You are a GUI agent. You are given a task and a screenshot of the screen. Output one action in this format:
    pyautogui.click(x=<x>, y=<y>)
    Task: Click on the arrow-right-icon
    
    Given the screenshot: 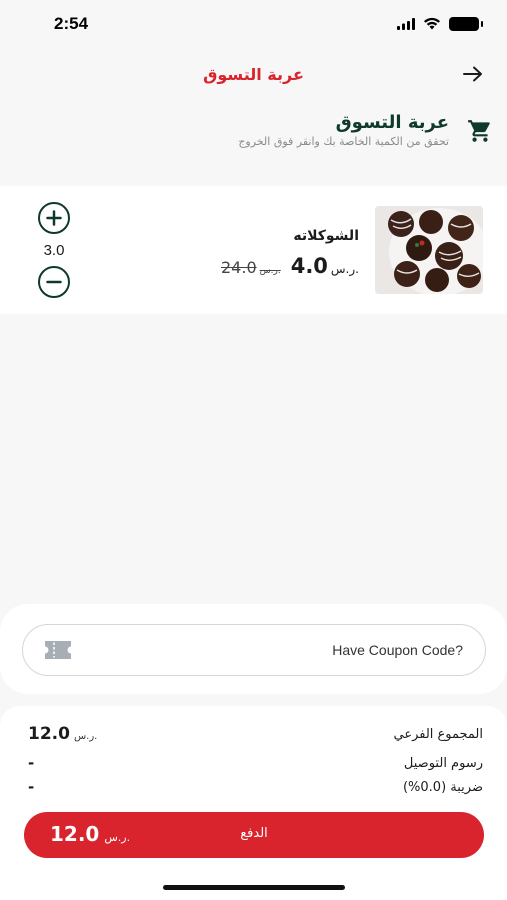 What is the action you would take?
    pyautogui.click(x=472, y=74)
    